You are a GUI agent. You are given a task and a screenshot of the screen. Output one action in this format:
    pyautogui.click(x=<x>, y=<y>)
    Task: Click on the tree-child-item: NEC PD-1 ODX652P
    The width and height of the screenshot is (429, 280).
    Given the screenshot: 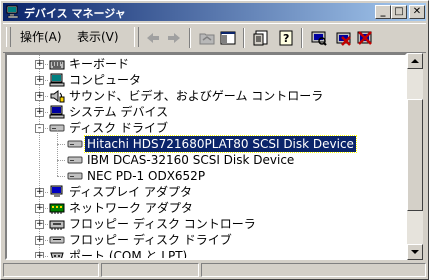 What is the action you would take?
    pyautogui.click(x=206, y=176)
    